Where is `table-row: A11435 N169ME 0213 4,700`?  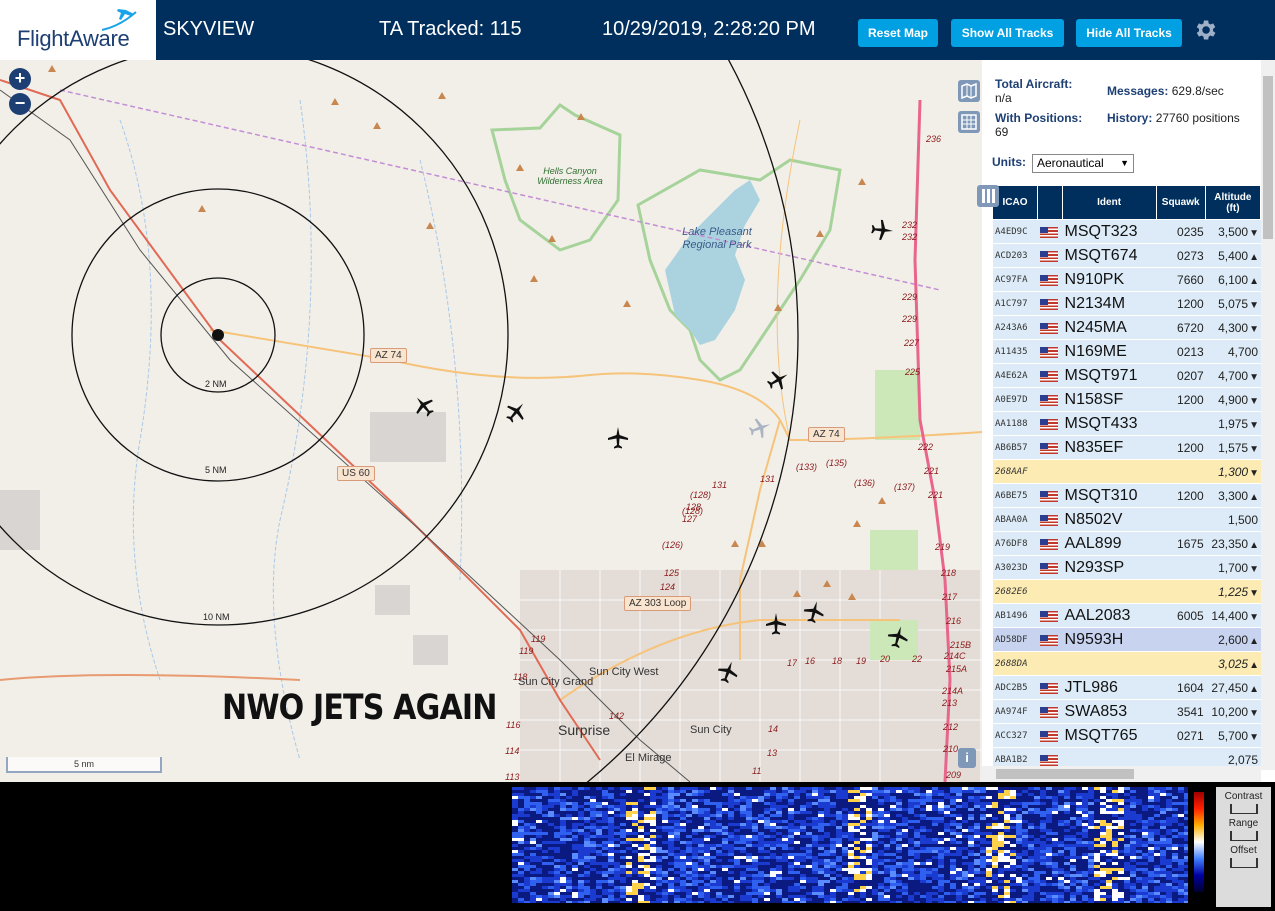 table-row: A11435 N169ME 0213 4,700 is located at coordinates (1127, 351).